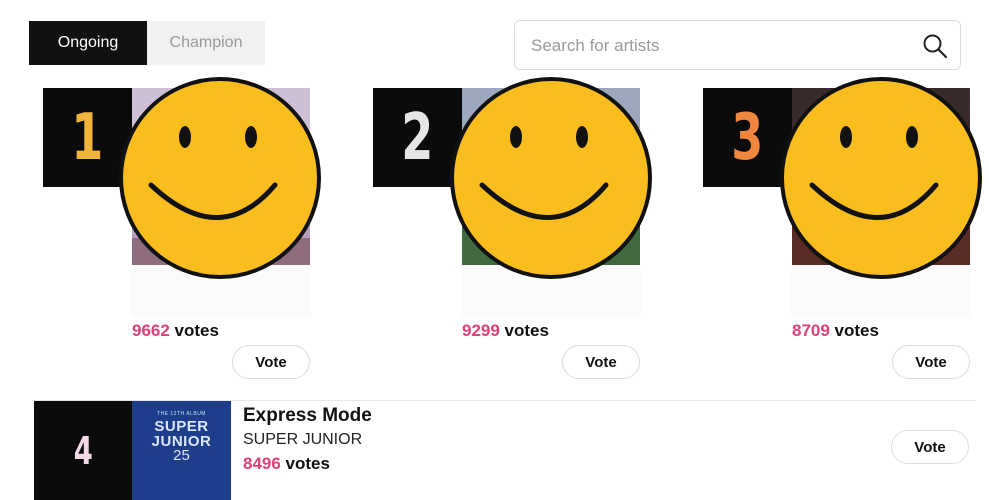  What do you see at coordinates (206, 43) in the screenshot?
I see `tab-champion: Champion` at bounding box center [206, 43].